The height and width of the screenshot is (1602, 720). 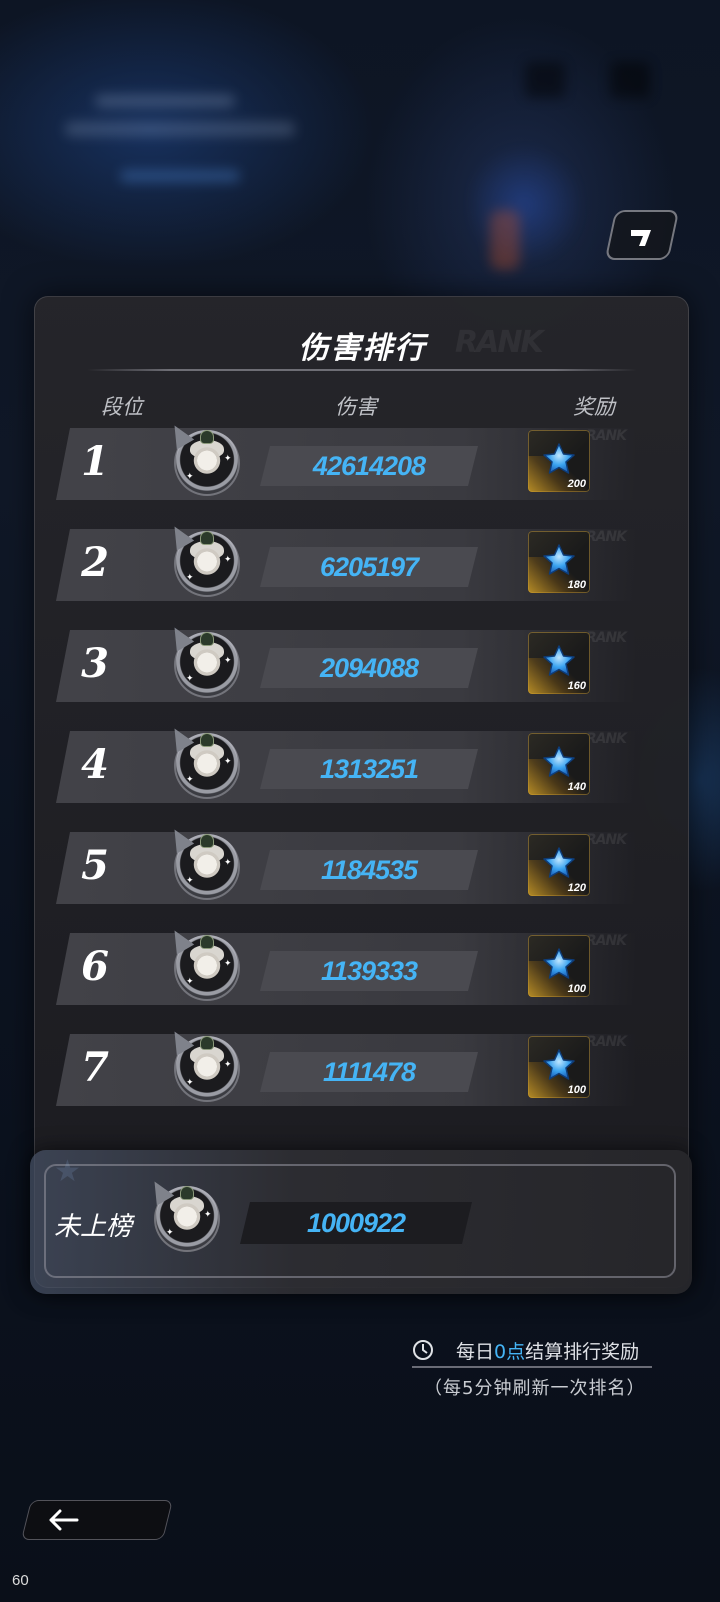 I want to click on damage-value: 1184535, so click(x=369, y=869).